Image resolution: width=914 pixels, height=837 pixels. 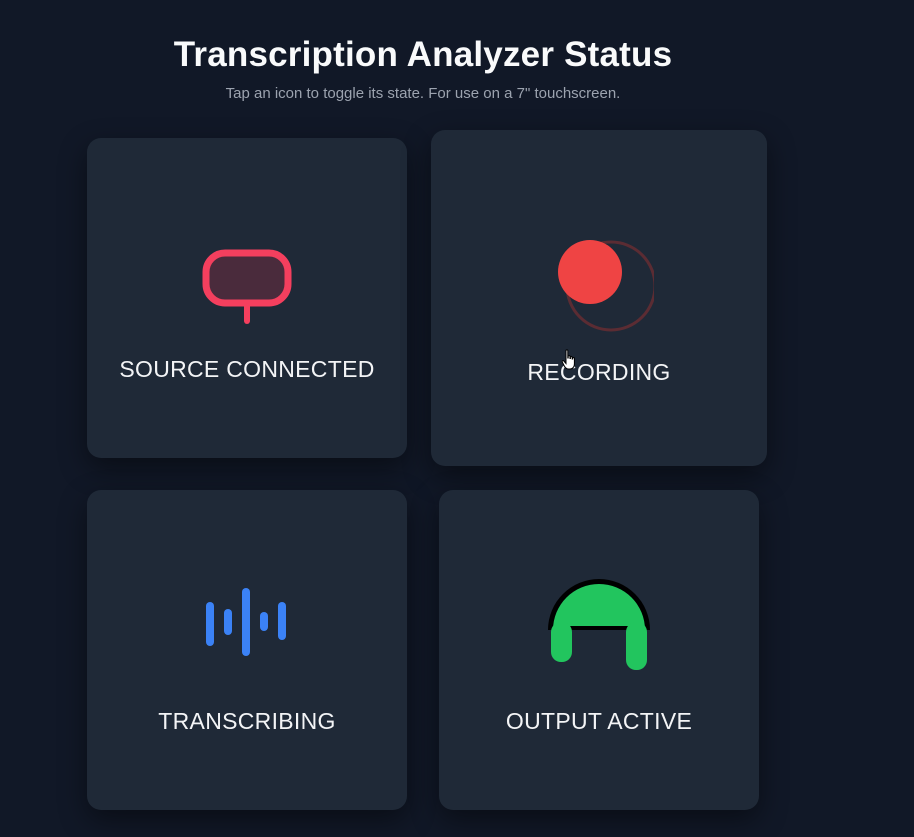 I want to click on transcribing-label: TRANSCRIBING, so click(x=247, y=721).